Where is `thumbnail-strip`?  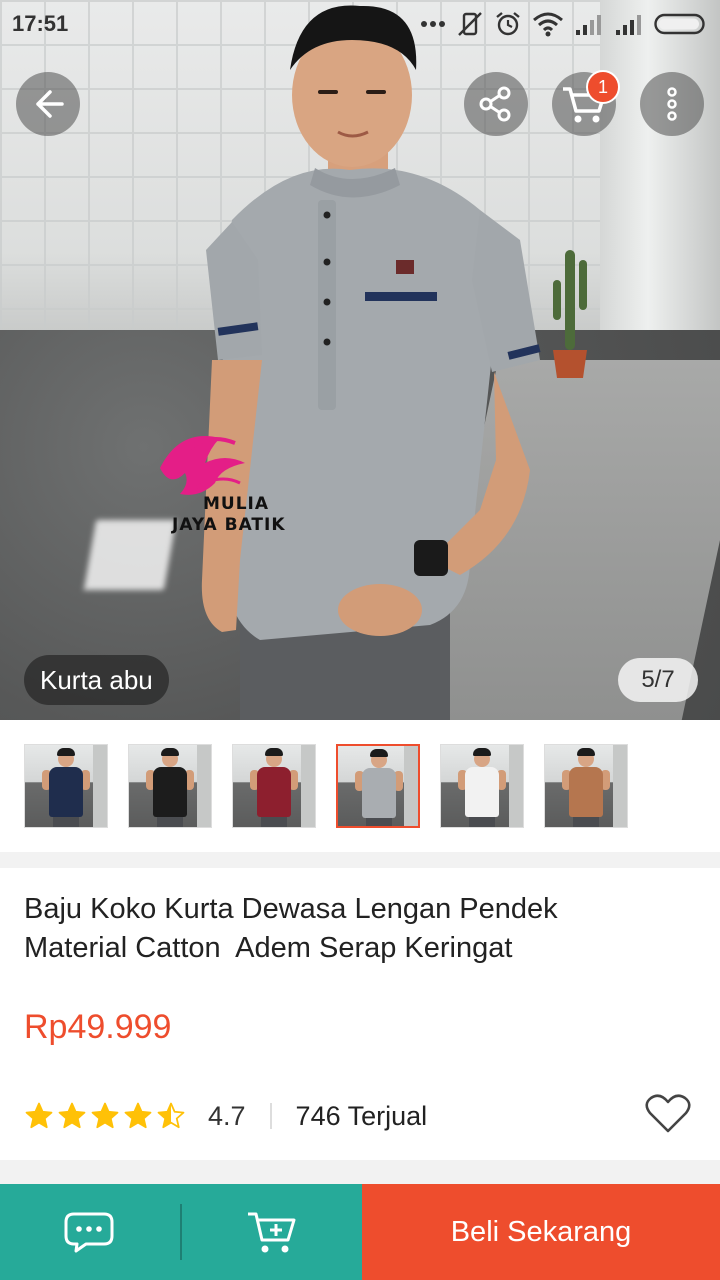
thumbnail-strip is located at coordinates (360, 786).